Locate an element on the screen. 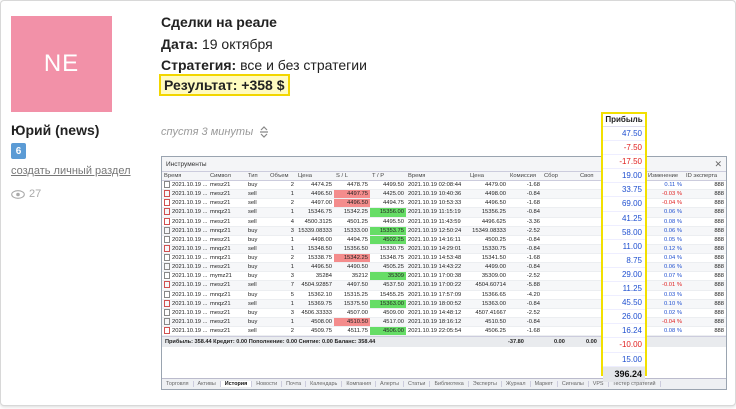  summary-commission: -37.80 is located at coordinates (516, 342).